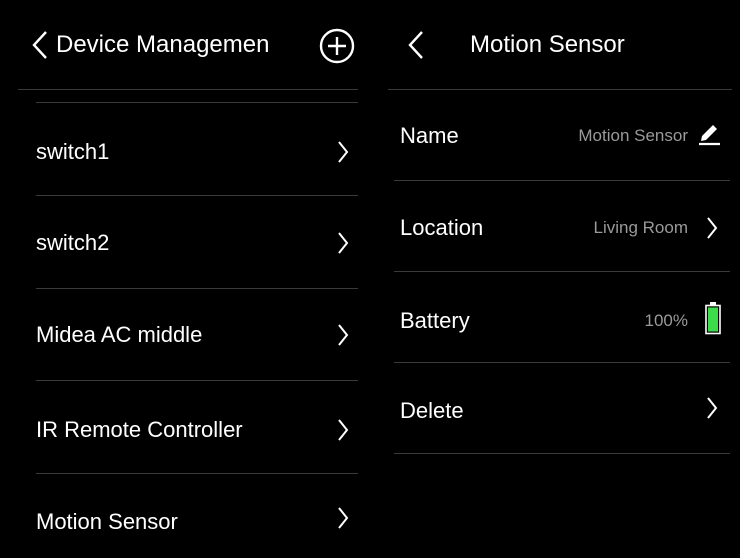  What do you see at coordinates (442, 227) in the screenshot?
I see `location-label: Location` at bounding box center [442, 227].